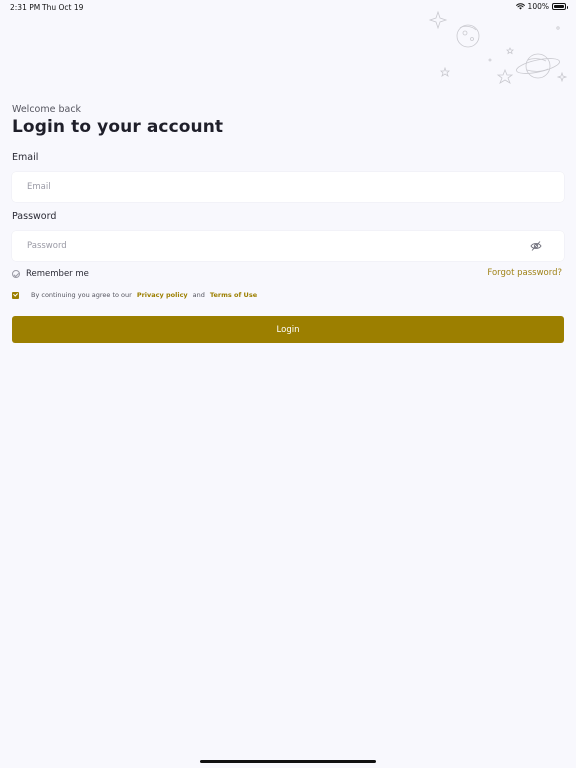 The width and height of the screenshot is (576, 768). What do you see at coordinates (277, 246) in the screenshot?
I see `password-field` at bounding box center [277, 246].